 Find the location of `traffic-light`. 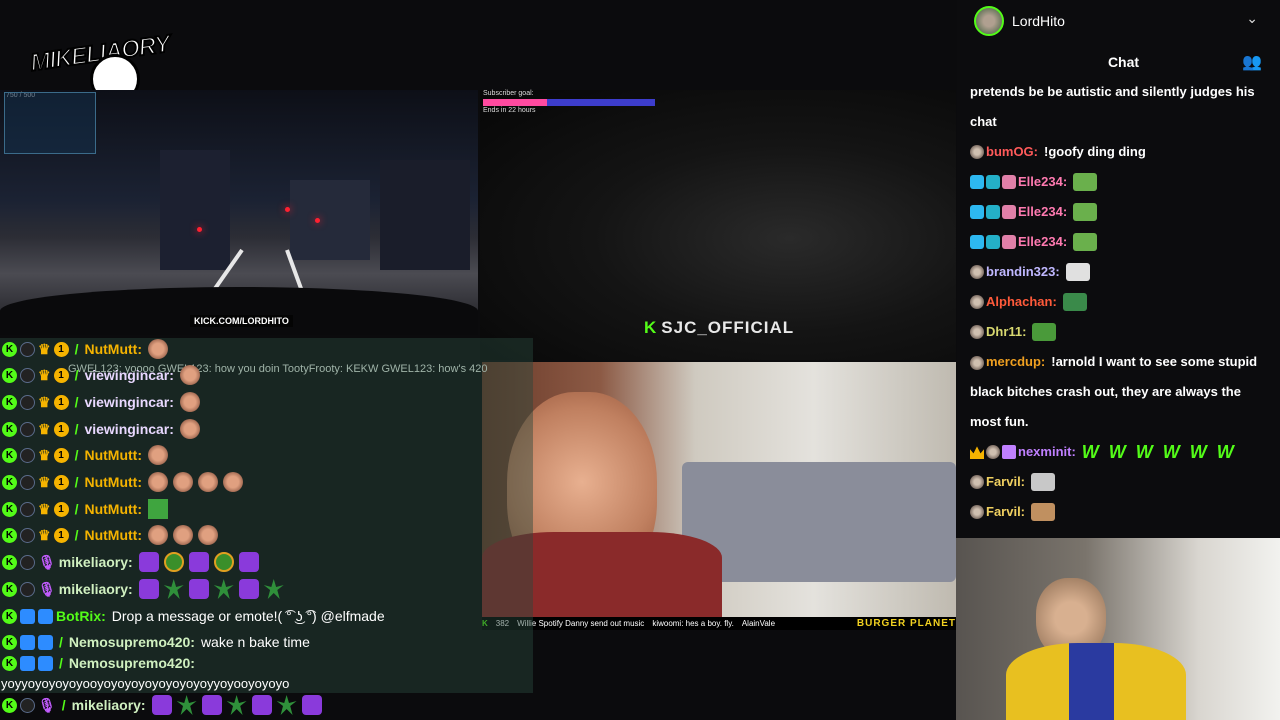

traffic-light is located at coordinates (199, 229).